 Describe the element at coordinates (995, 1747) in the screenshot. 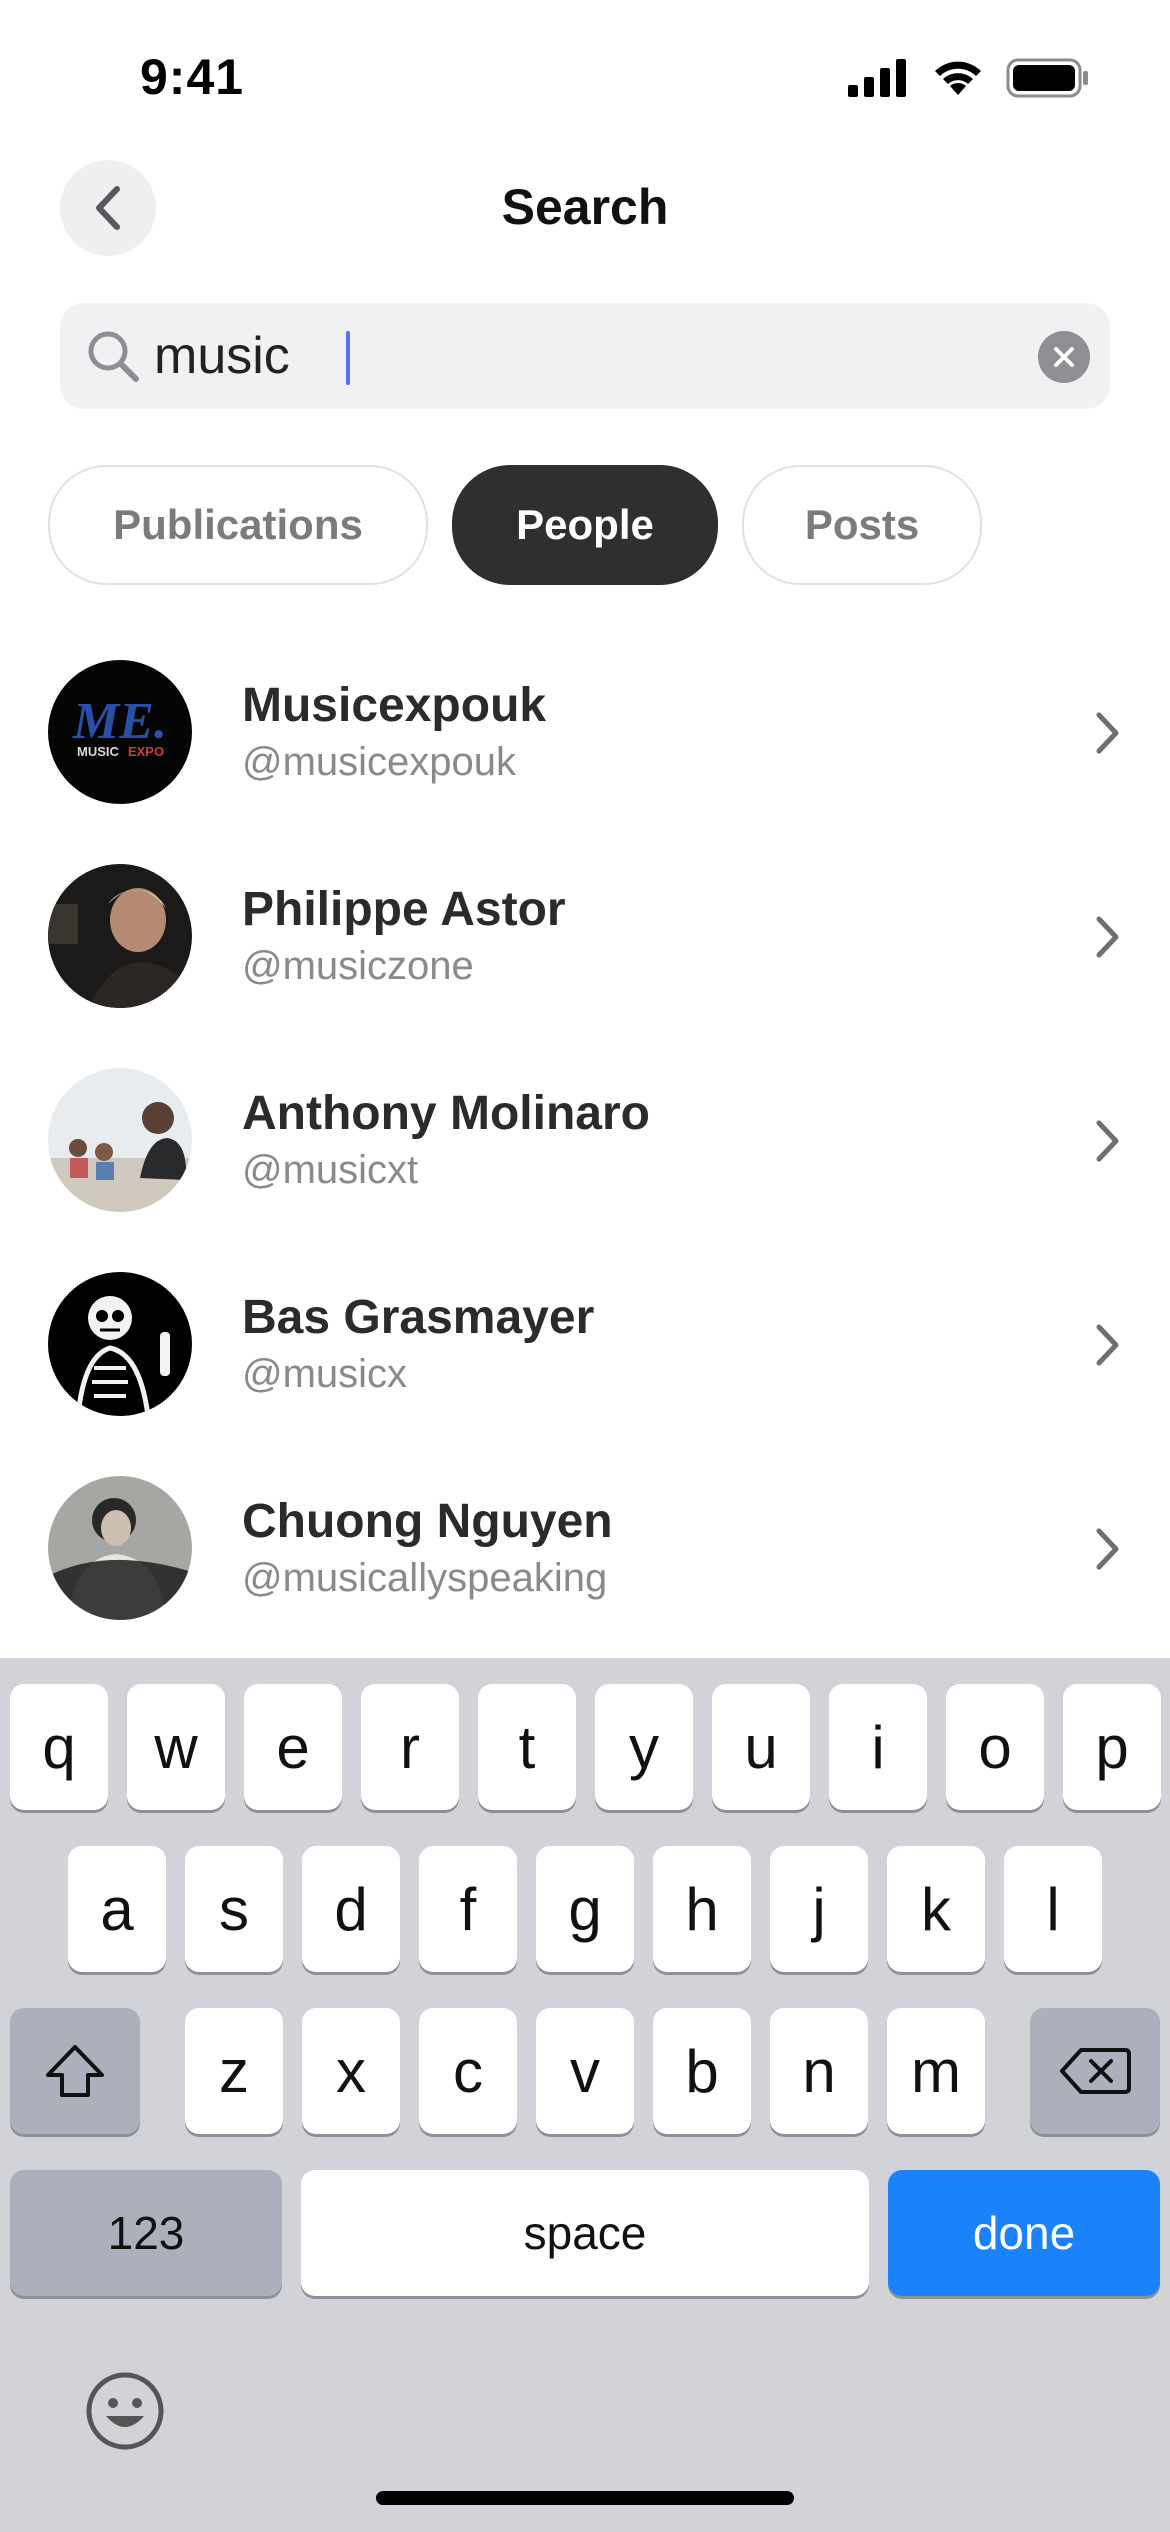

I see `key-o: o` at that location.